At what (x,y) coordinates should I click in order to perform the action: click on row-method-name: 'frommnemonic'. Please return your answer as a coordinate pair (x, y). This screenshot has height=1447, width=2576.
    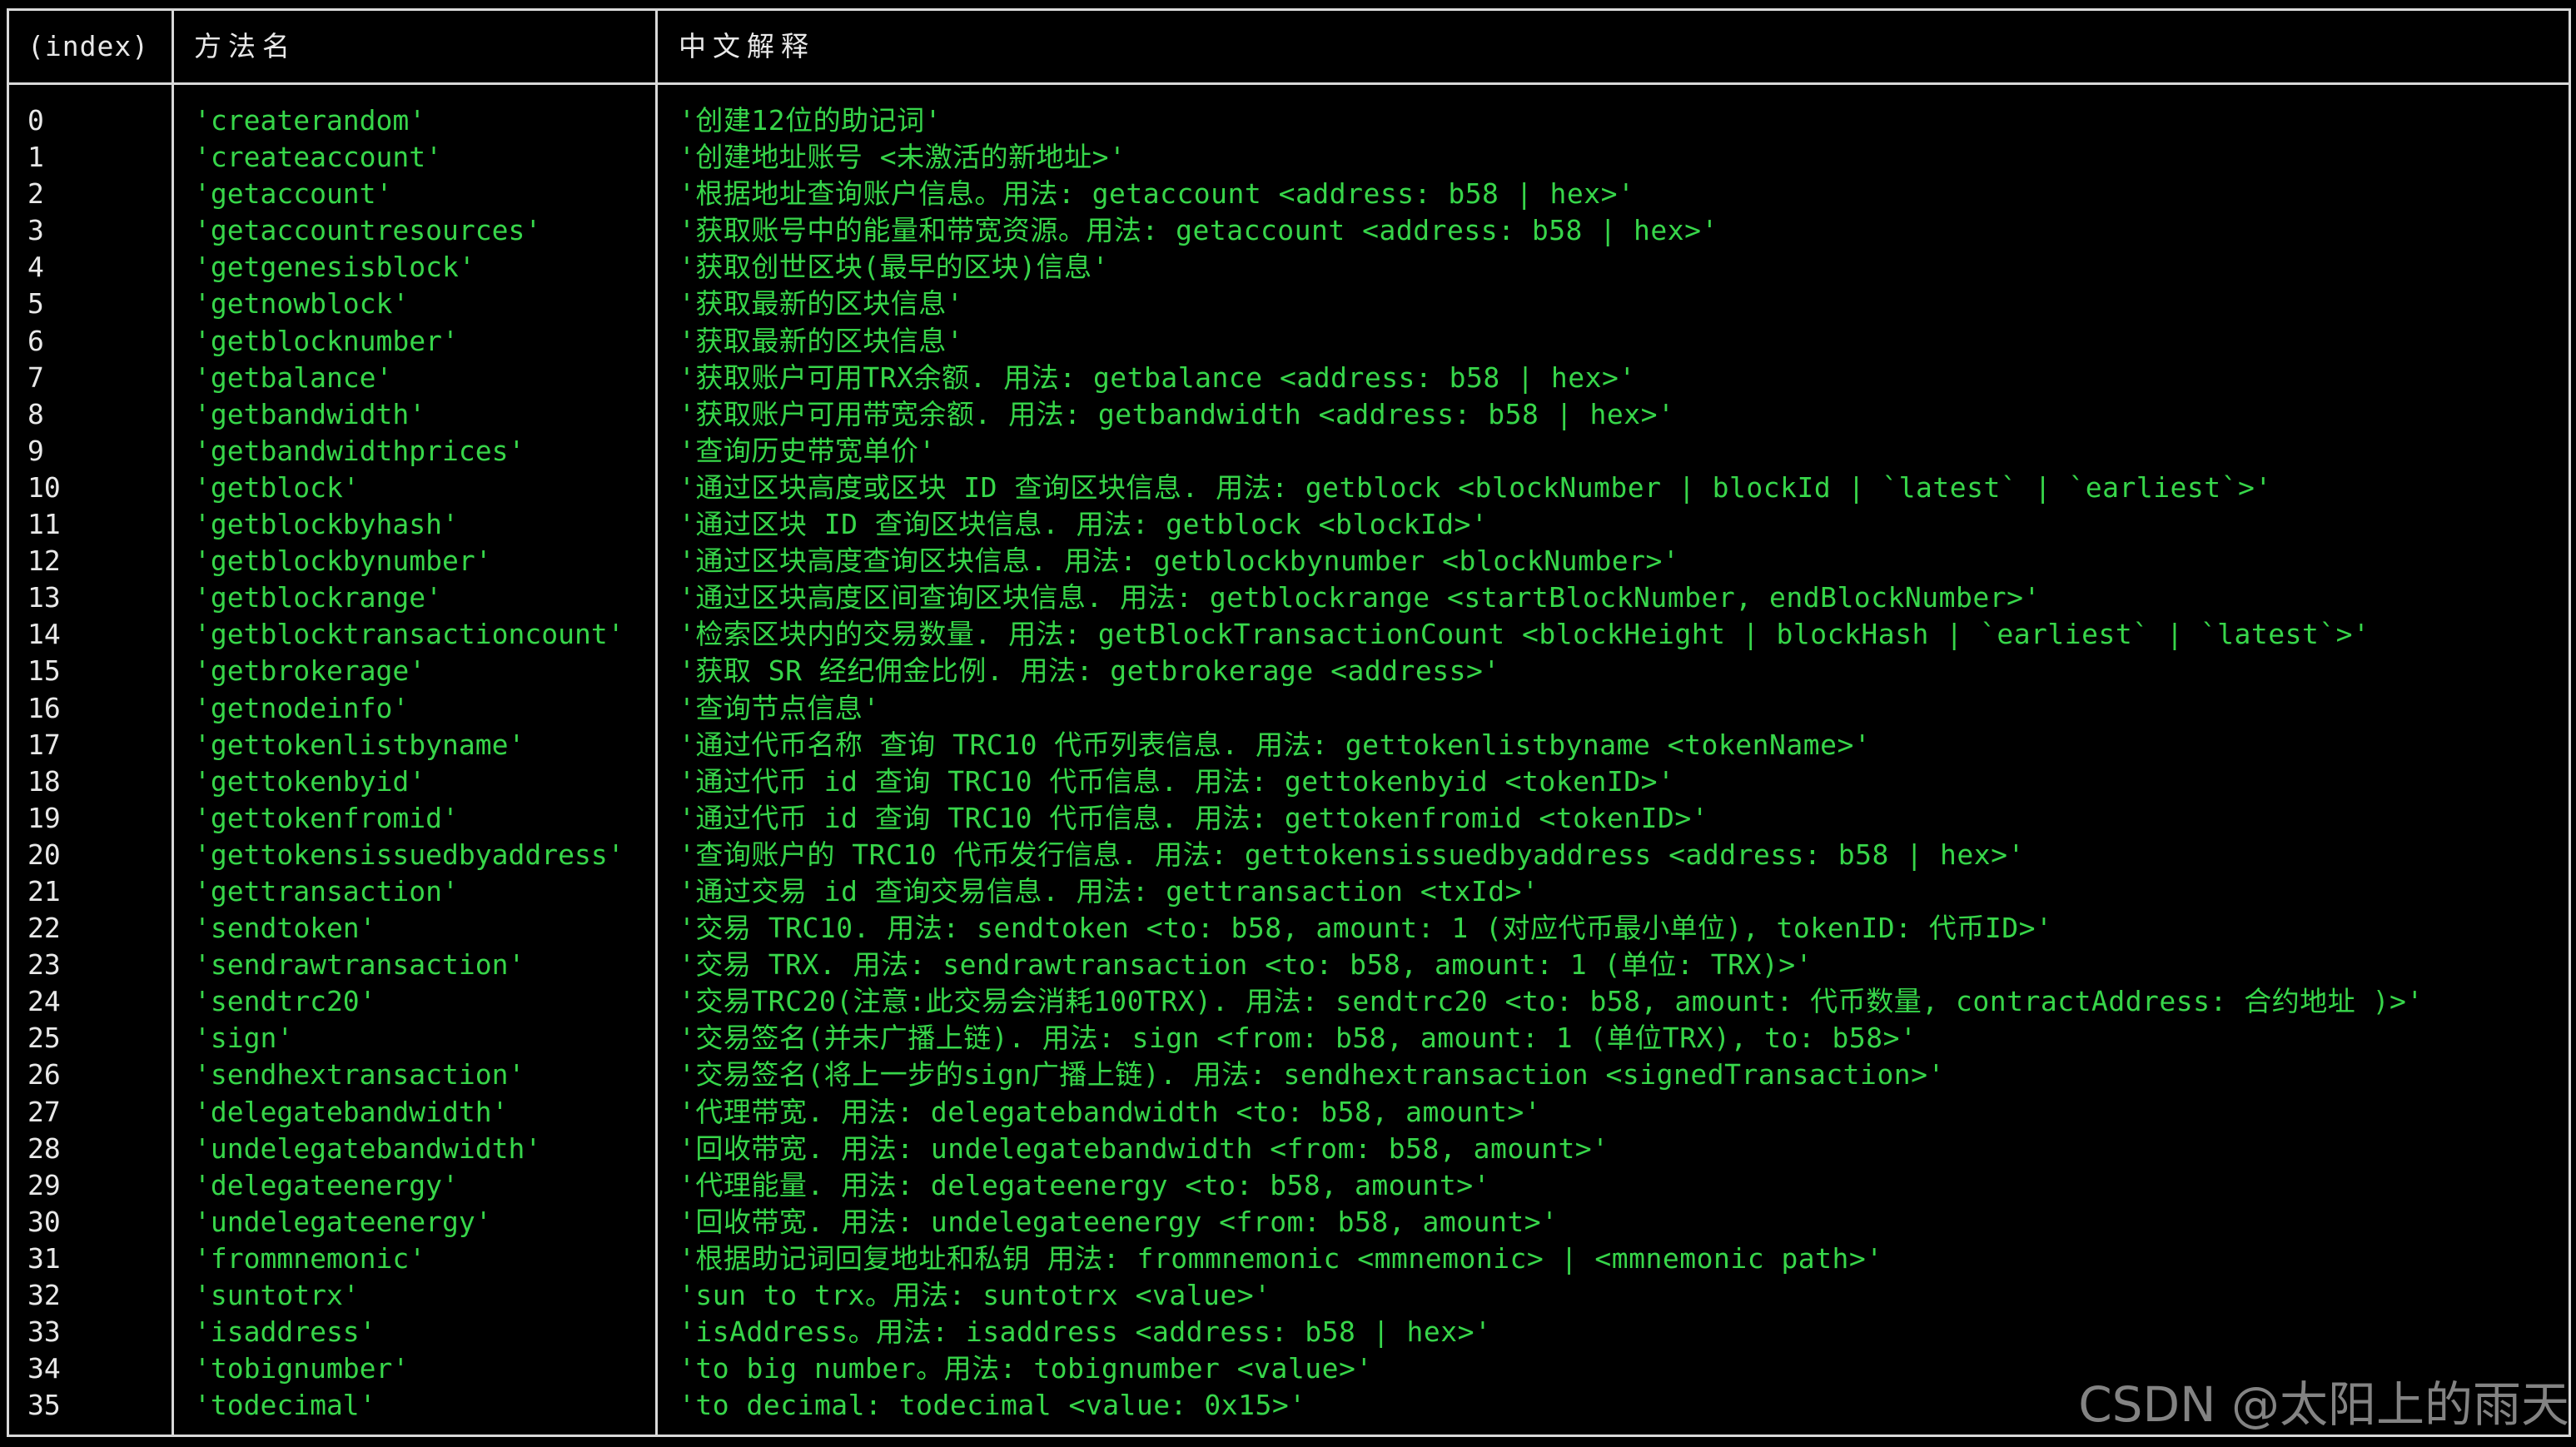
    Looking at the image, I should click on (310, 1258).